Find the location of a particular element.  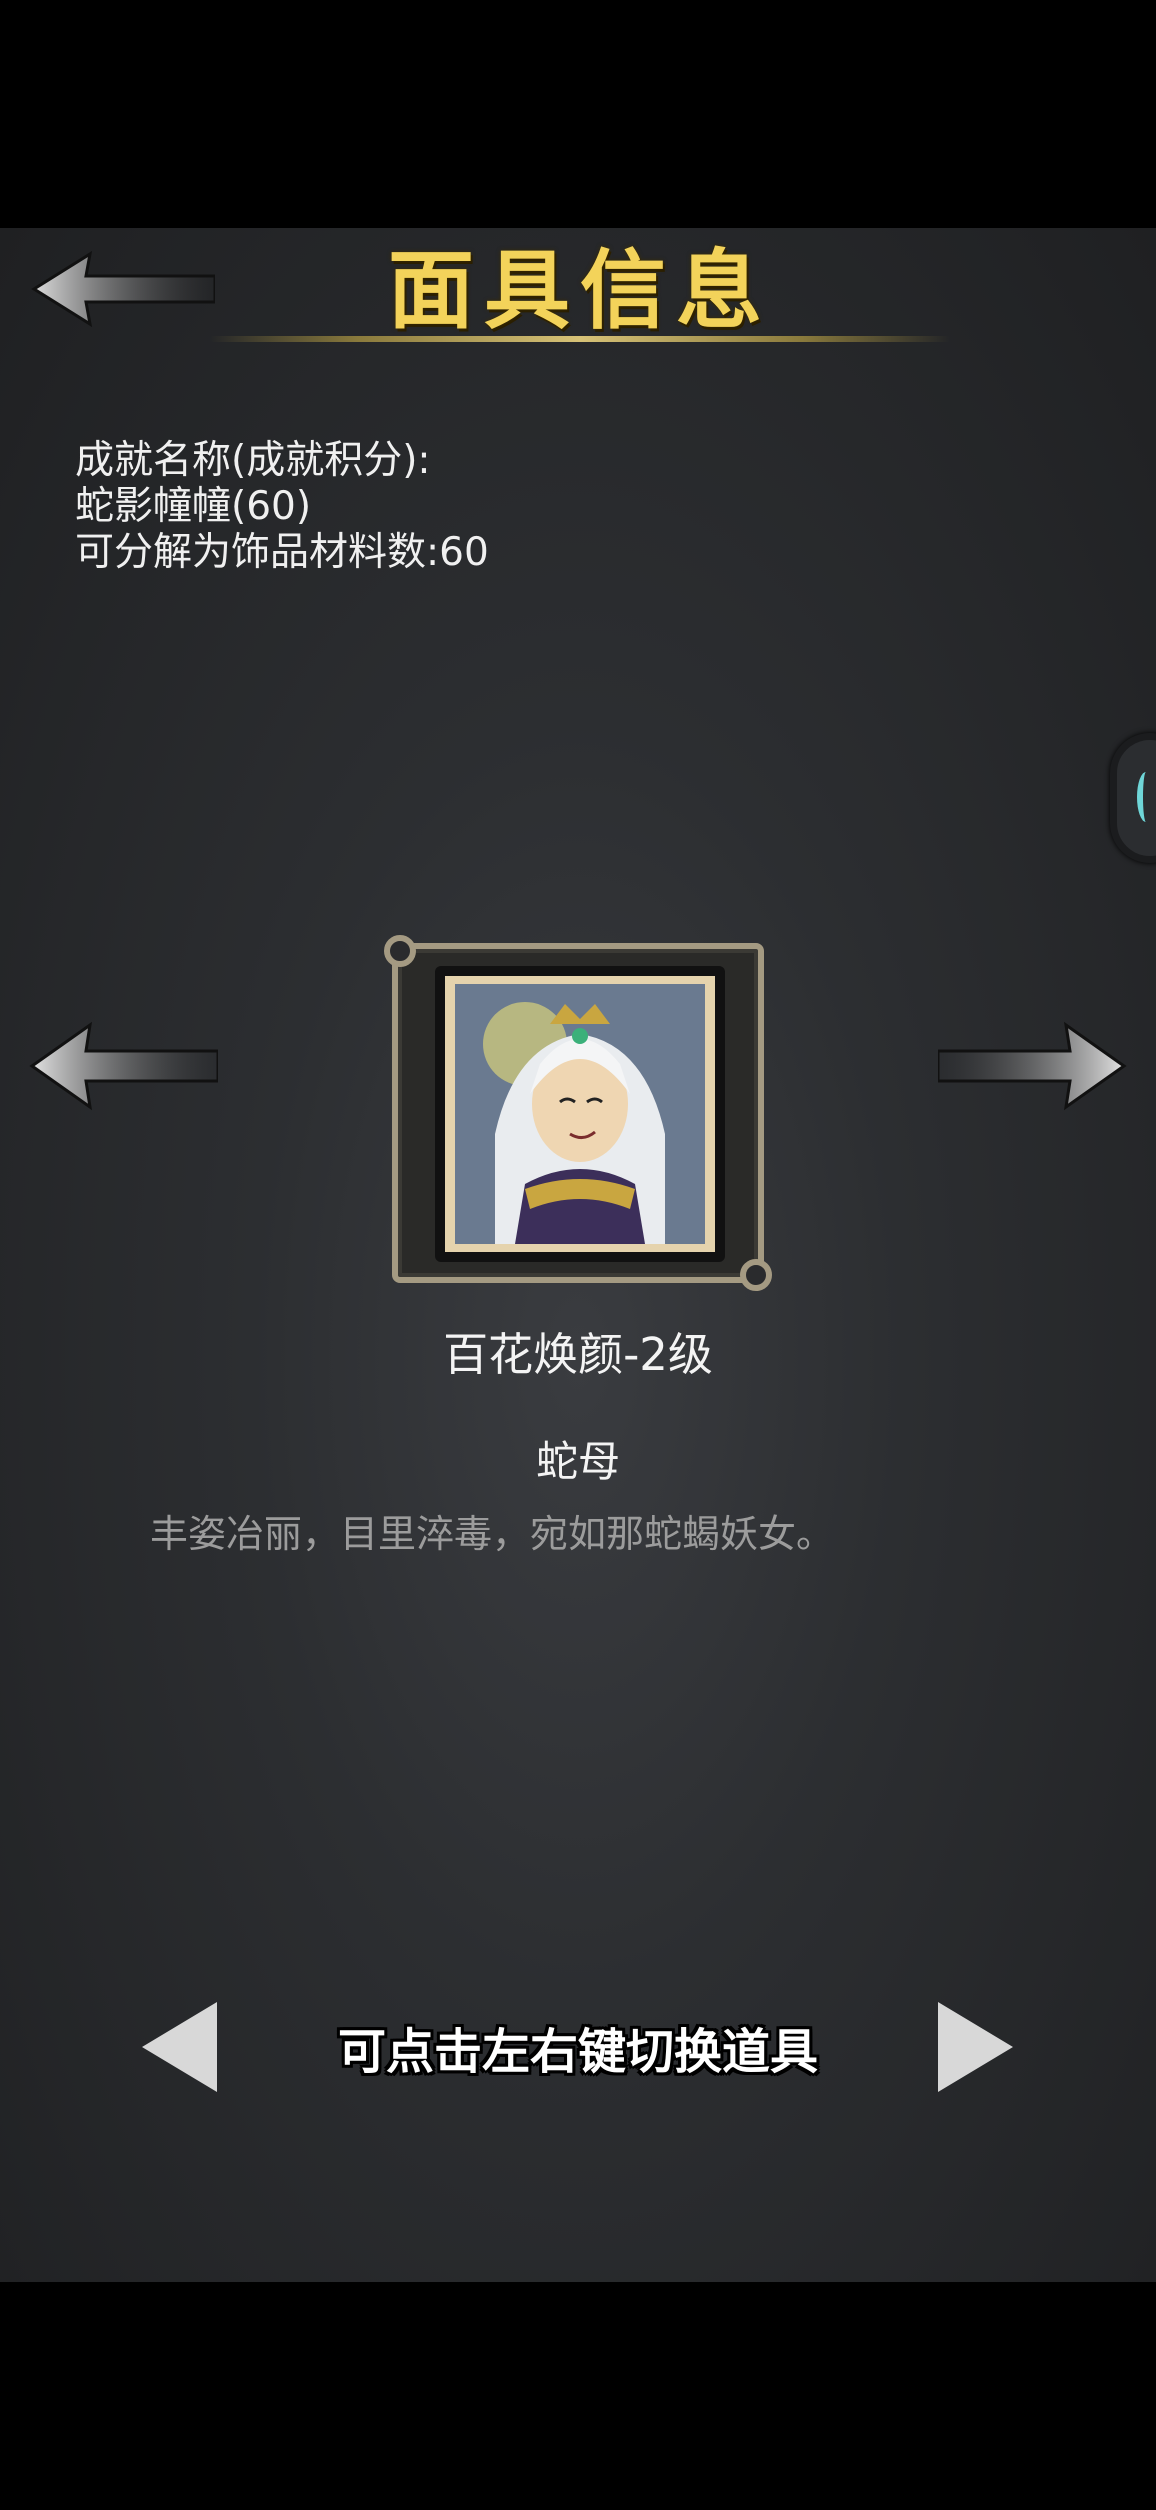

page-title: 面具信息 is located at coordinates (580, 290).